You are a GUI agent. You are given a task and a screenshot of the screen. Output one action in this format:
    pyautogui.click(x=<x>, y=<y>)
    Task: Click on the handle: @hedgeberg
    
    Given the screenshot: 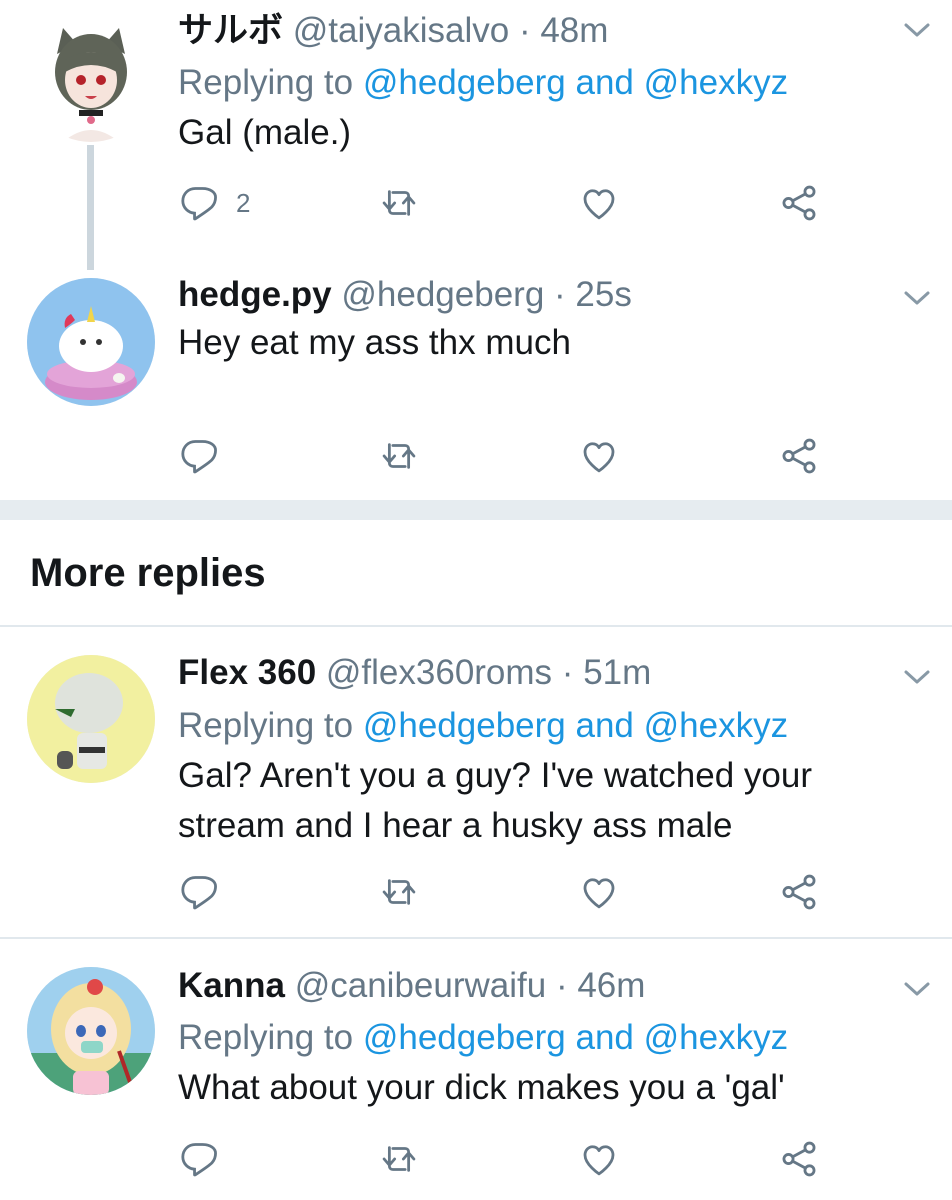 What is the action you would take?
    pyautogui.click(x=442, y=294)
    